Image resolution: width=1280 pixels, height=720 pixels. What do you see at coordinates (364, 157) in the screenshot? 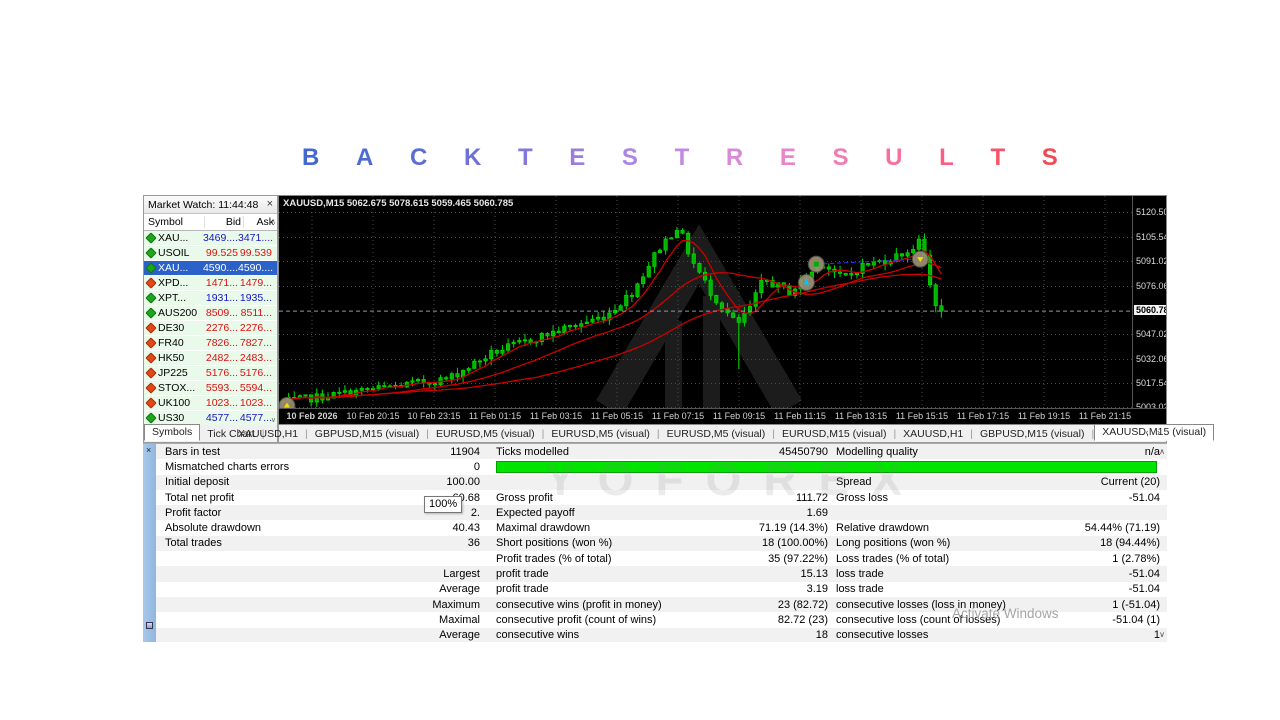
I see `title-letter: A` at bounding box center [364, 157].